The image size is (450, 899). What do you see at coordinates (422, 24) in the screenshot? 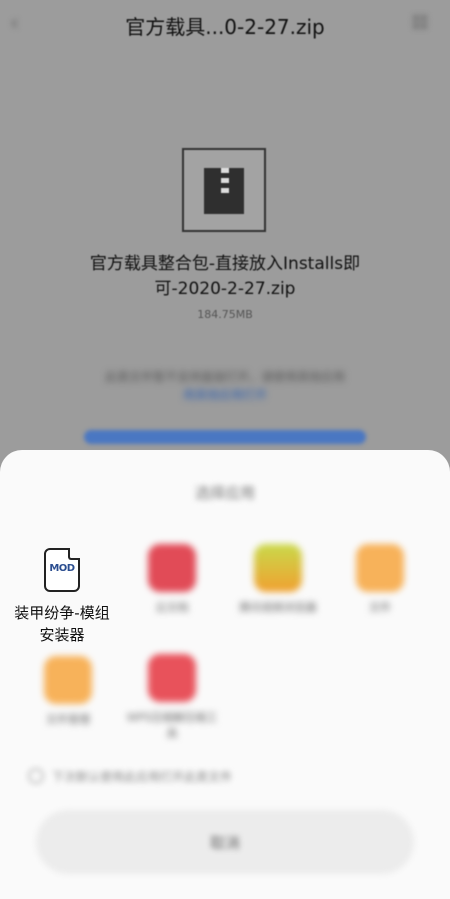
I see `more-icon` at bounding box center [422, 24].